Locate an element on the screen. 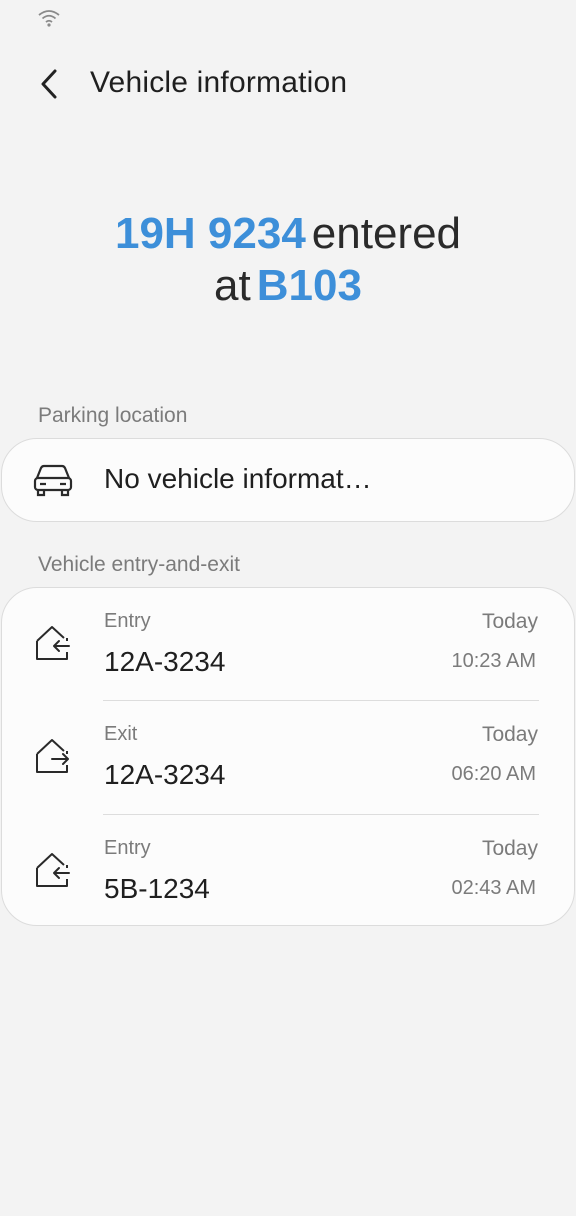  headline-prep: at is located at coordinates (232, 285).